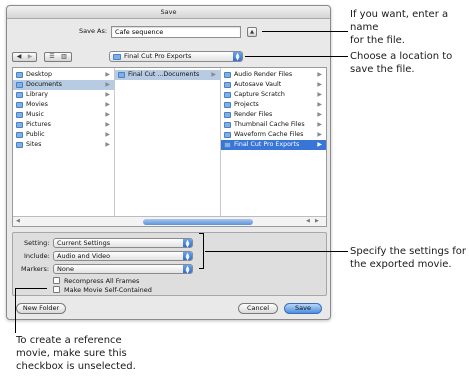  Describe the element at coordinates (176, 56) in the screenshot. I see `location-popup: Final Cut Pro Exports ▲ ▼` at that location.